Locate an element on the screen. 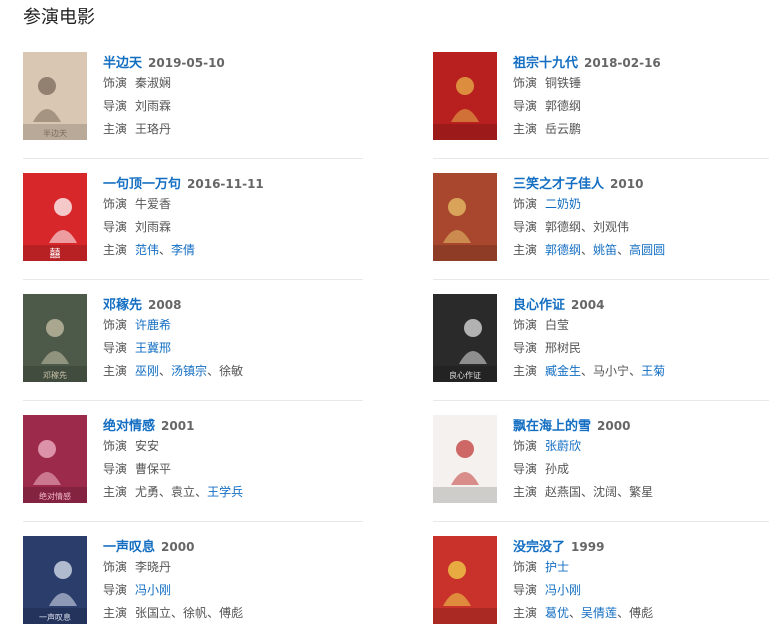 This screenshot has height=634, width=769. director-row: 导演 王冀邢 is located at coordinates (233, 348).